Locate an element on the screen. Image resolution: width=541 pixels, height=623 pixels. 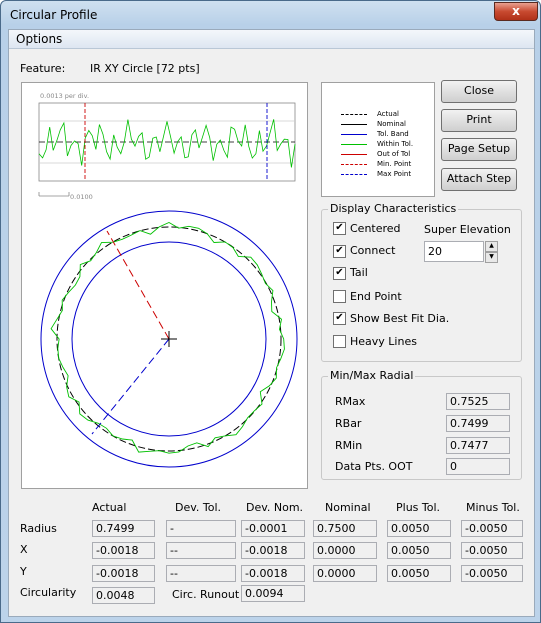
heavy-lines-checkbox is located at coordinates (339, 341).